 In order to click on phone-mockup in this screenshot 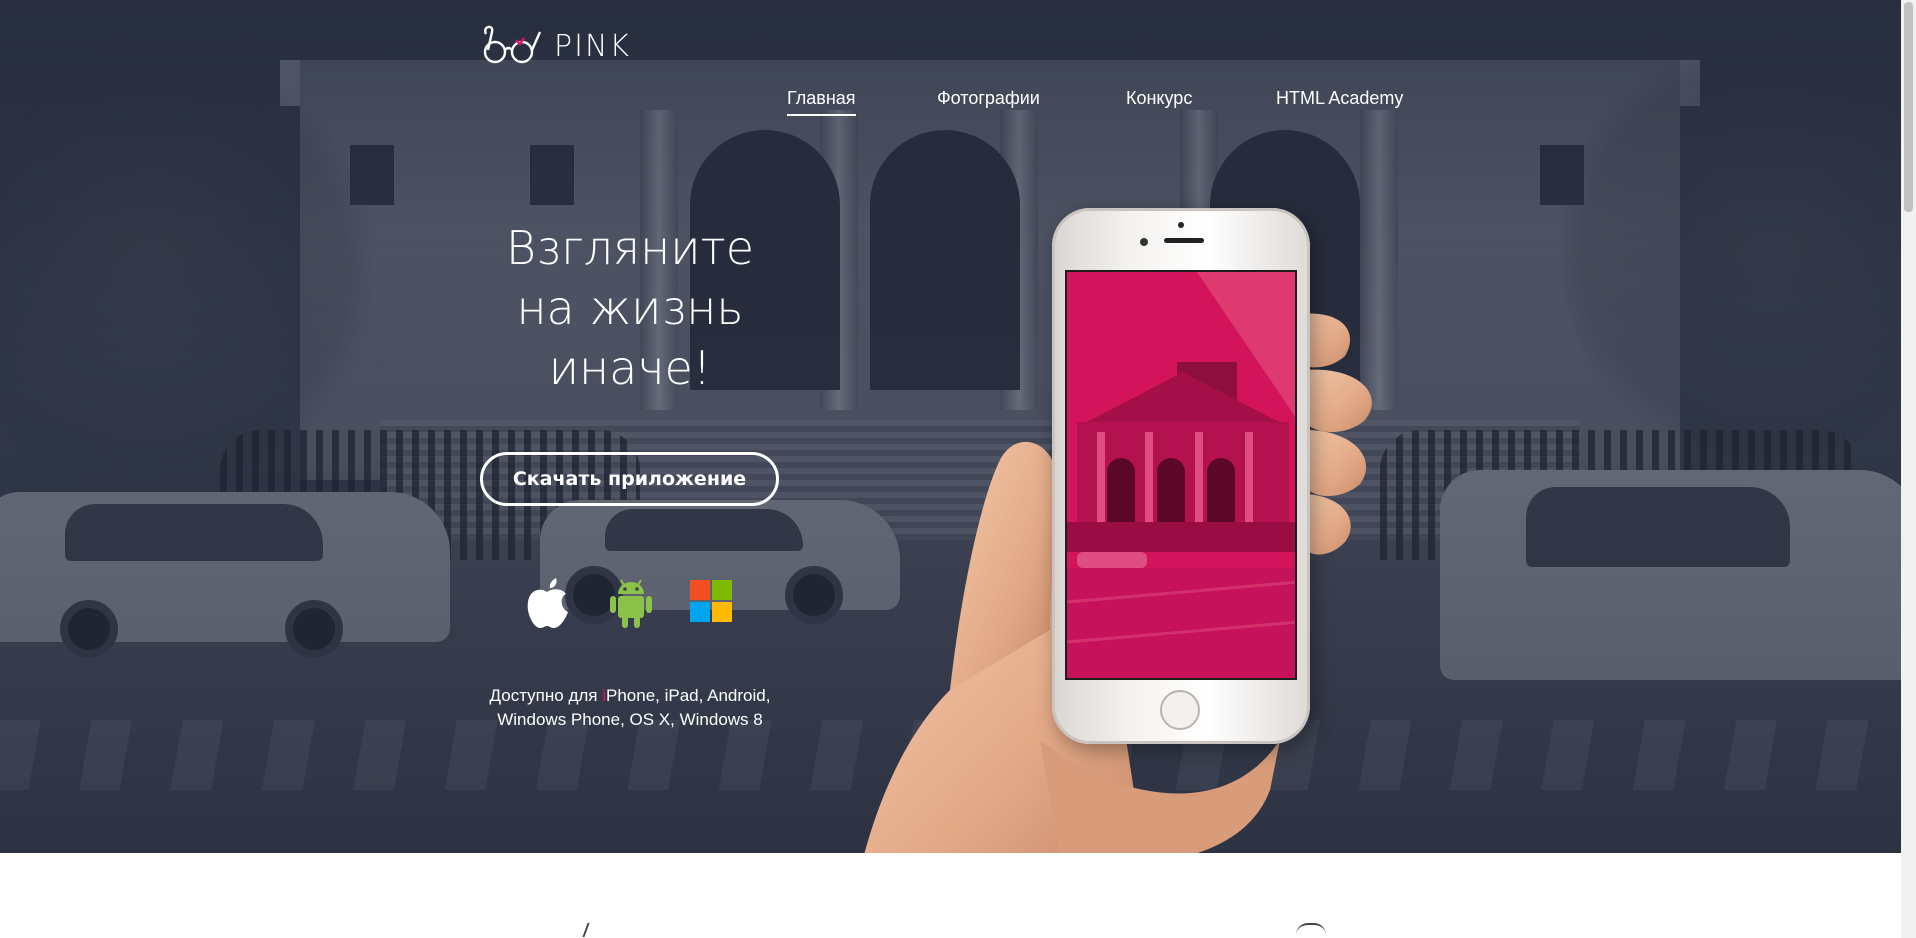, I will do `click(1181, 476)`.